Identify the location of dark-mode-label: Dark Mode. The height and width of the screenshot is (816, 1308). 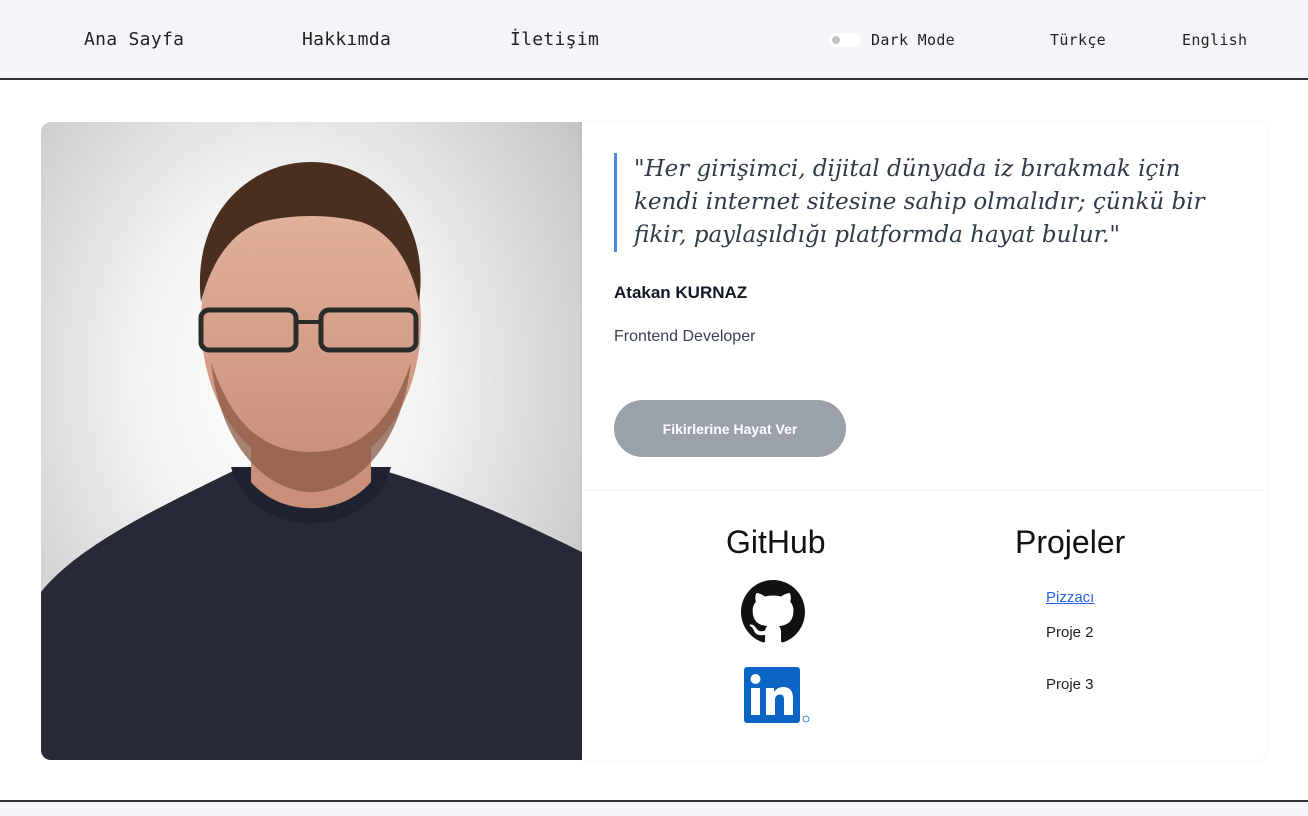
(913, 40).